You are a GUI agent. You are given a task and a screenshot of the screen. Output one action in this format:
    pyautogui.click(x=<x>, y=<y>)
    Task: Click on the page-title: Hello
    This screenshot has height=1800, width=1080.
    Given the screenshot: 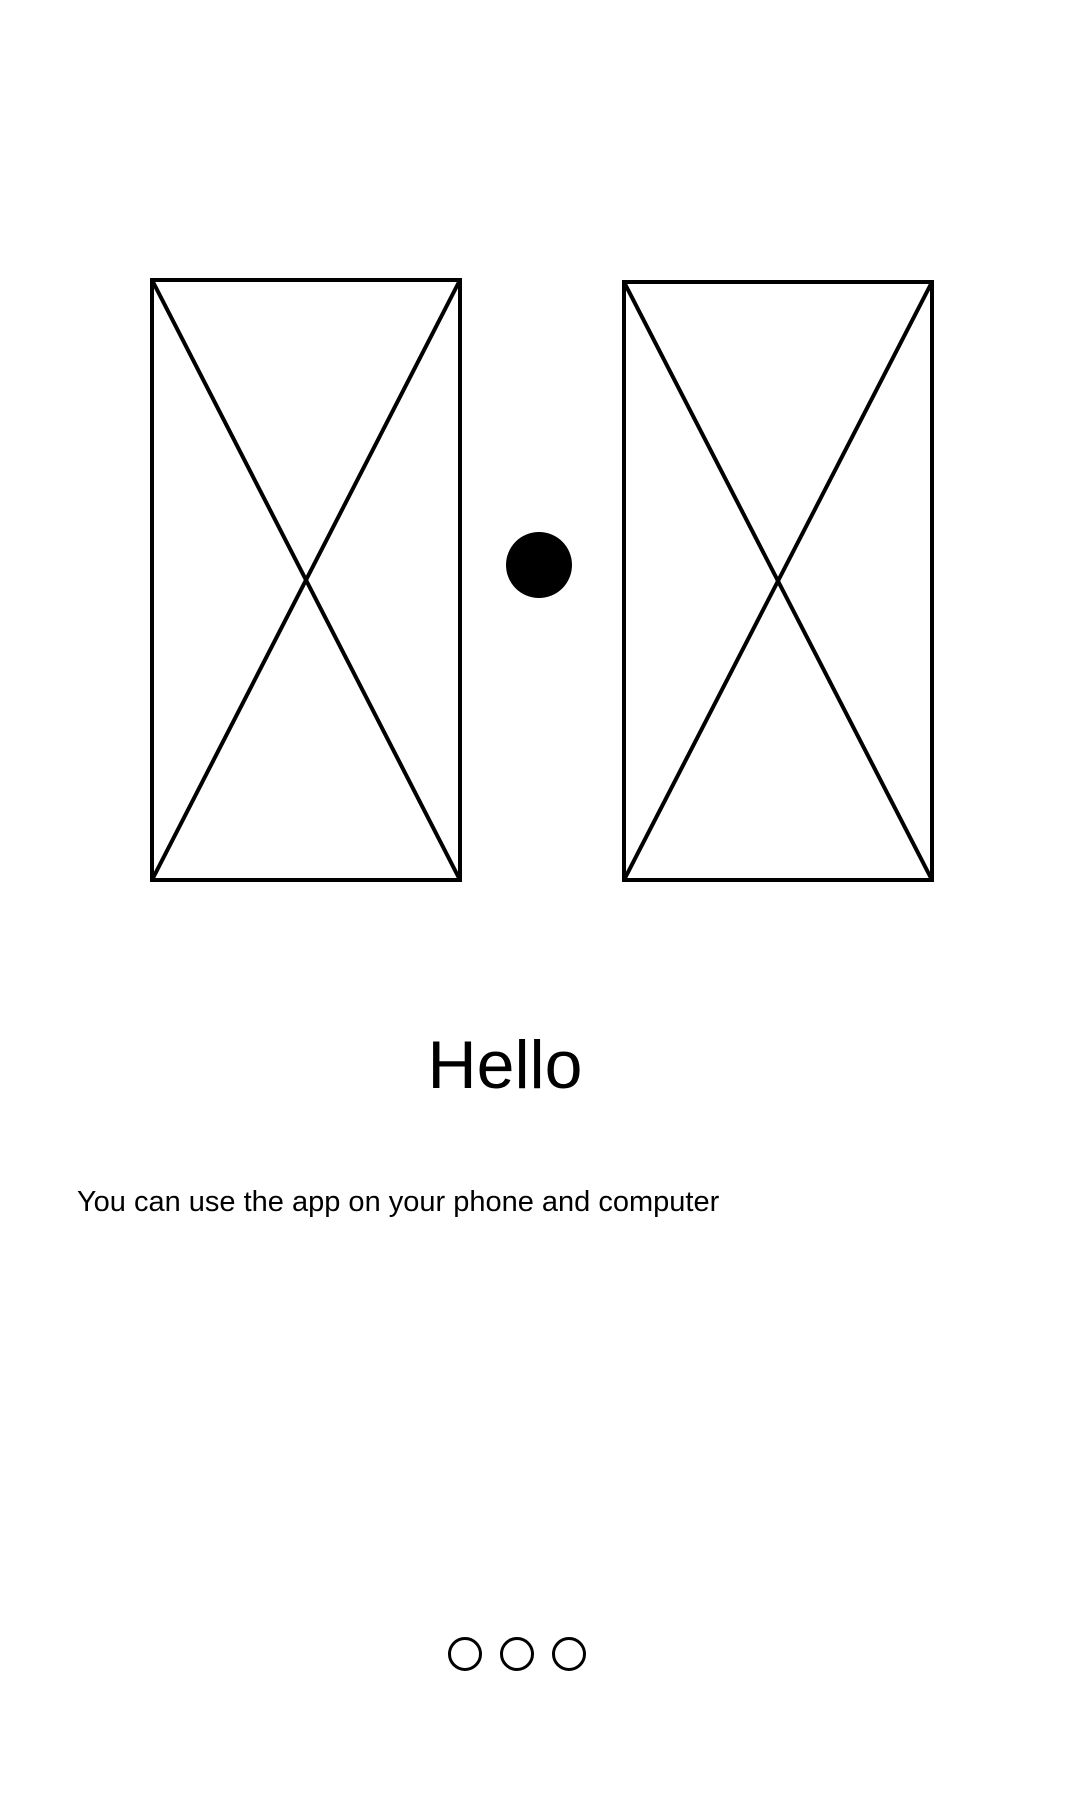 What is the action you would take?
    pyautogui.click(x=505, y=1065)
    